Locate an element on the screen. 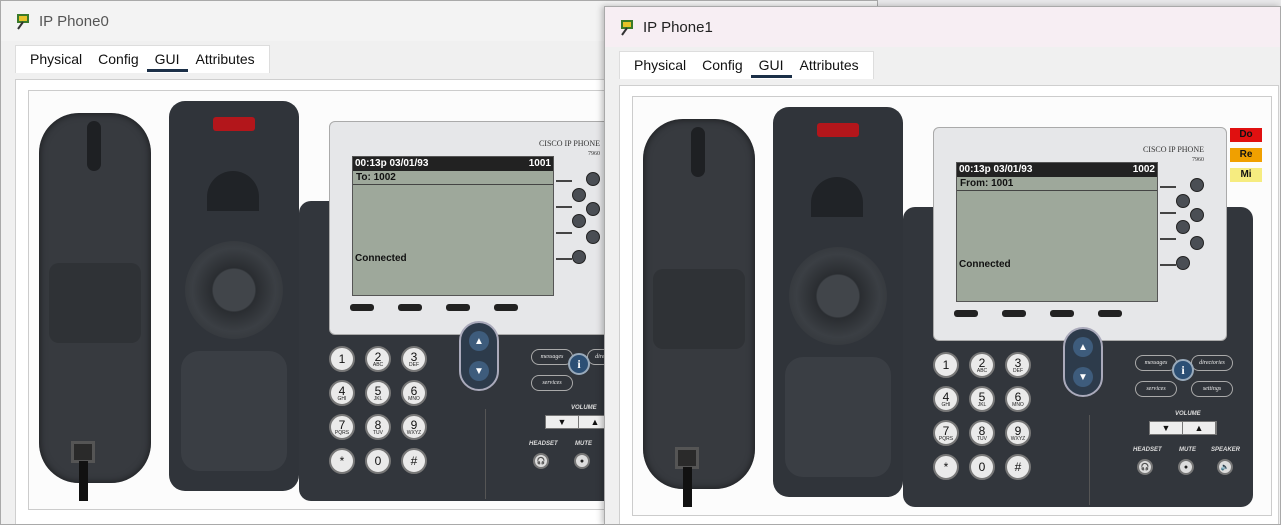 This screenshot has height=525, width=1281. missed-indicator: Mi is located at coordinates (1246, 175).